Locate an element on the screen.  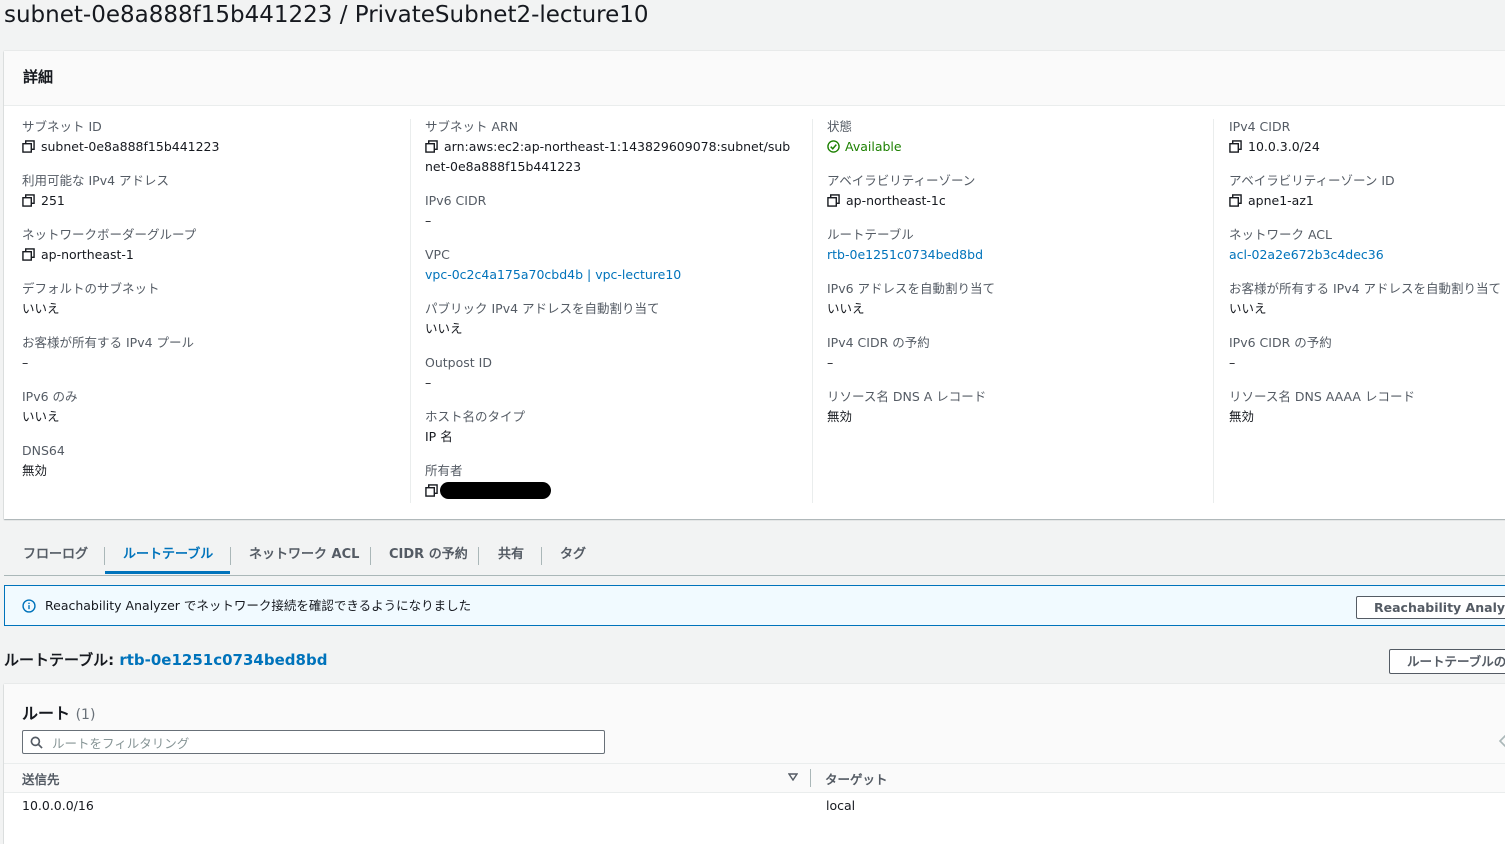
route-table-association-button: ルートテーブルの is located at coordinates (1447, 661).